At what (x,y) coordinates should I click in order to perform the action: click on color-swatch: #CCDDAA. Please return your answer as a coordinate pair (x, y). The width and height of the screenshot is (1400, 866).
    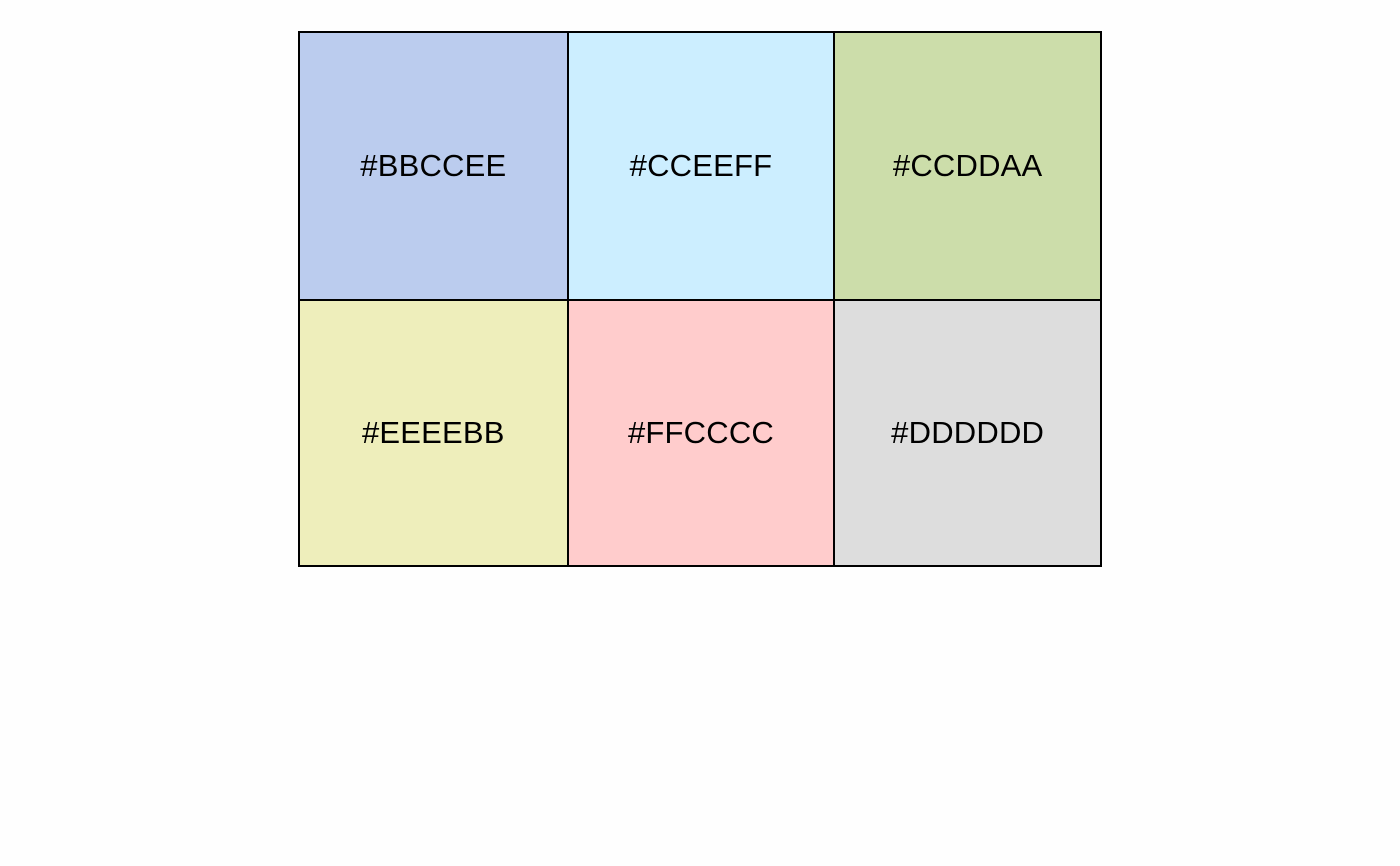
    Looking at the image, I should click on (966, 166).